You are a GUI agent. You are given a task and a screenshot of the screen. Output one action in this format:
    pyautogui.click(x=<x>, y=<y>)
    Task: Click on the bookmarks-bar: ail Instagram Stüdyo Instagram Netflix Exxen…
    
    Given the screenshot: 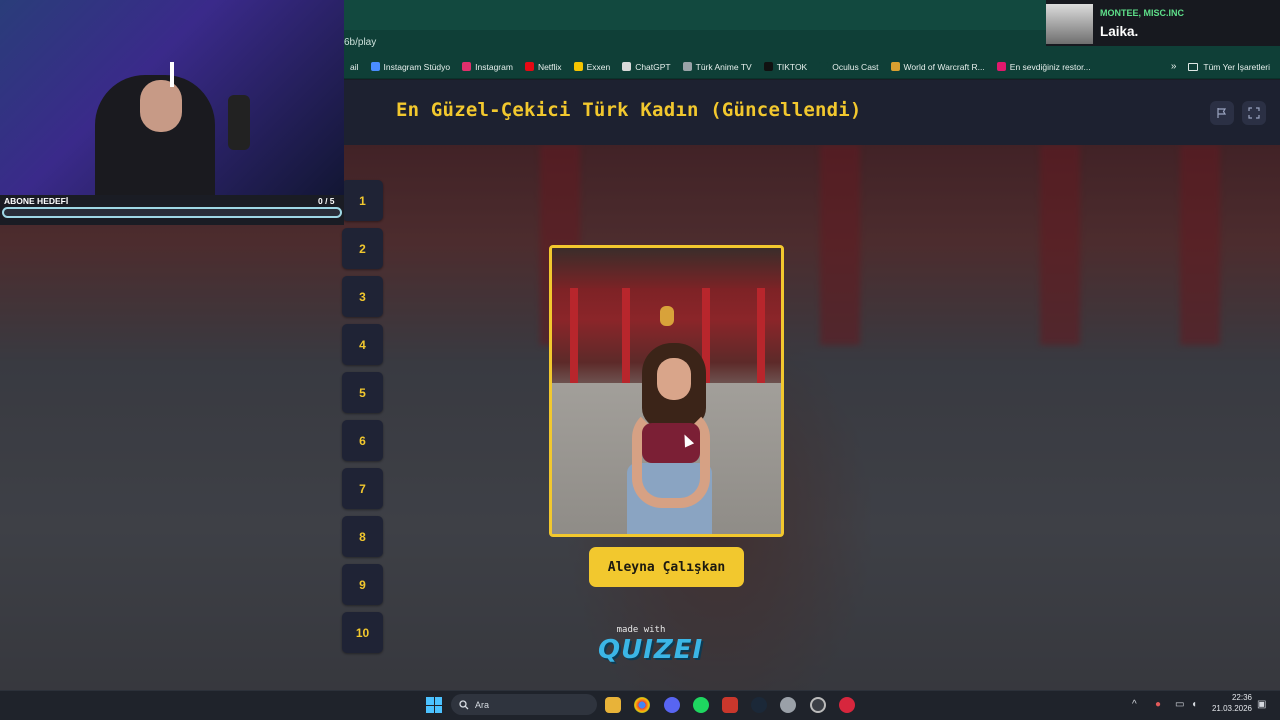 What is the action you would take?
    pyautogui.click(x=812, y=67)
    